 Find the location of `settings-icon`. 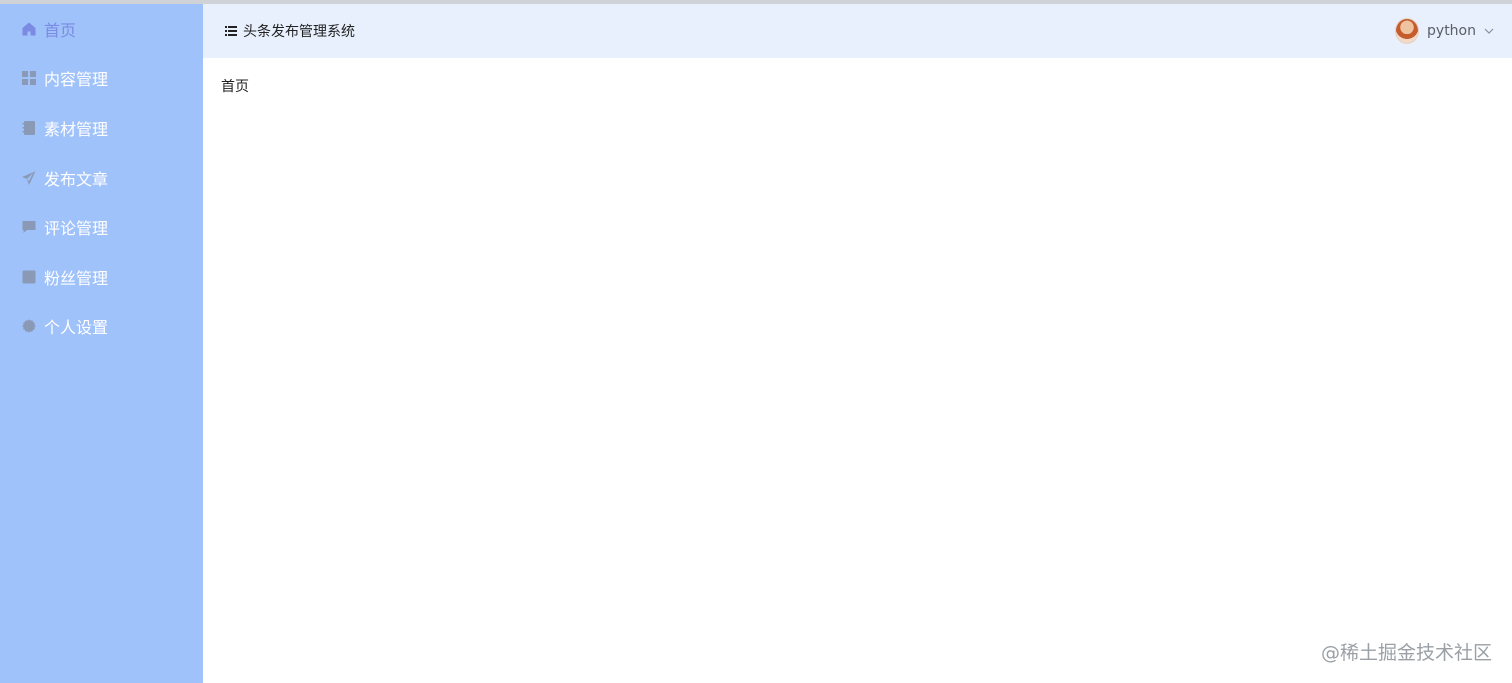

settings-icon is located at coordinates (28, 326).